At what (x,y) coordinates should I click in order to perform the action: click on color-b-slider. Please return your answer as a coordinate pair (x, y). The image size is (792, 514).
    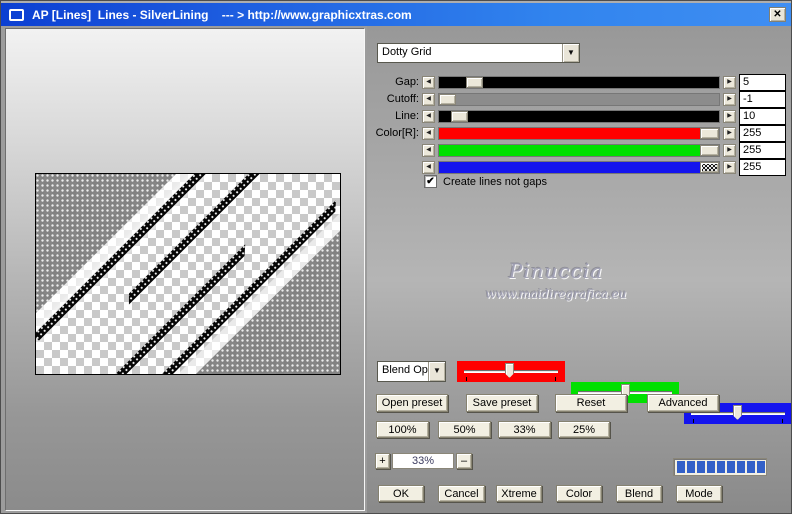
    Looking at the image, I should click on (579, 167).